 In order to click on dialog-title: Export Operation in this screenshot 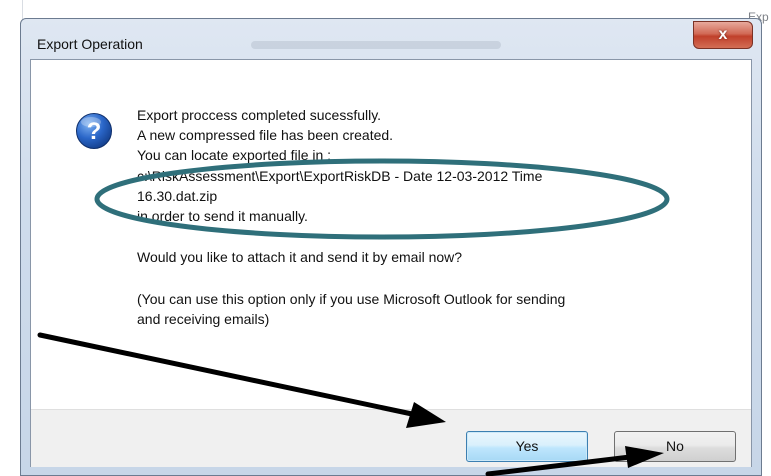, I will do `click(90, 44)`.